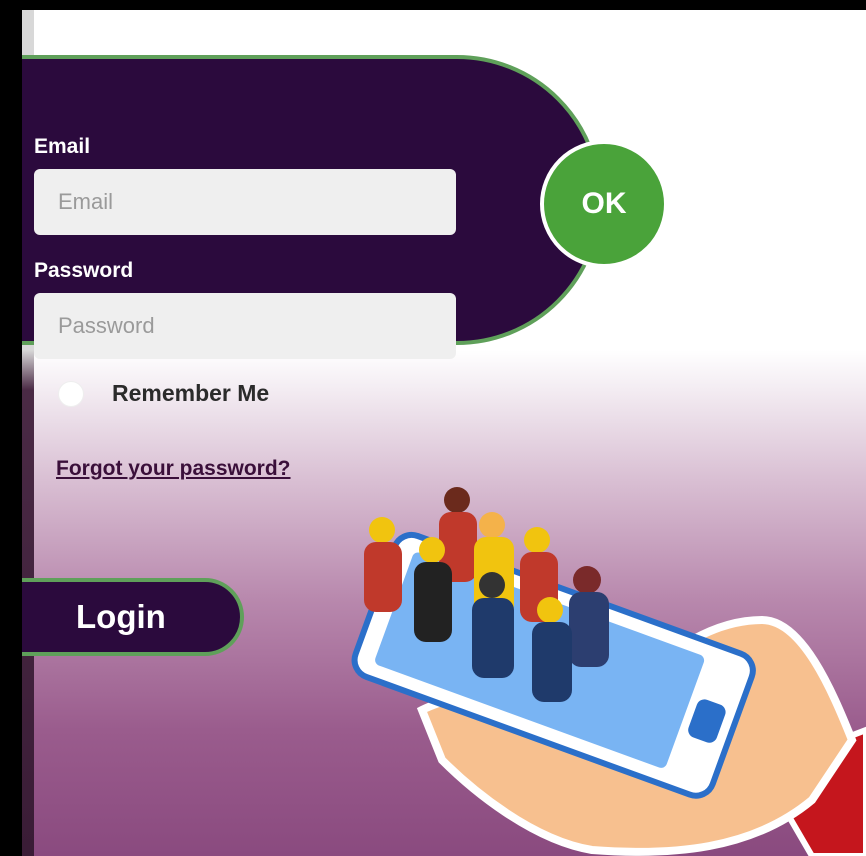 The height and width of the screenshot is (856, 866). Describe the element at coordinates (245, 326) in the screenshot. I see `password-field` at that location.